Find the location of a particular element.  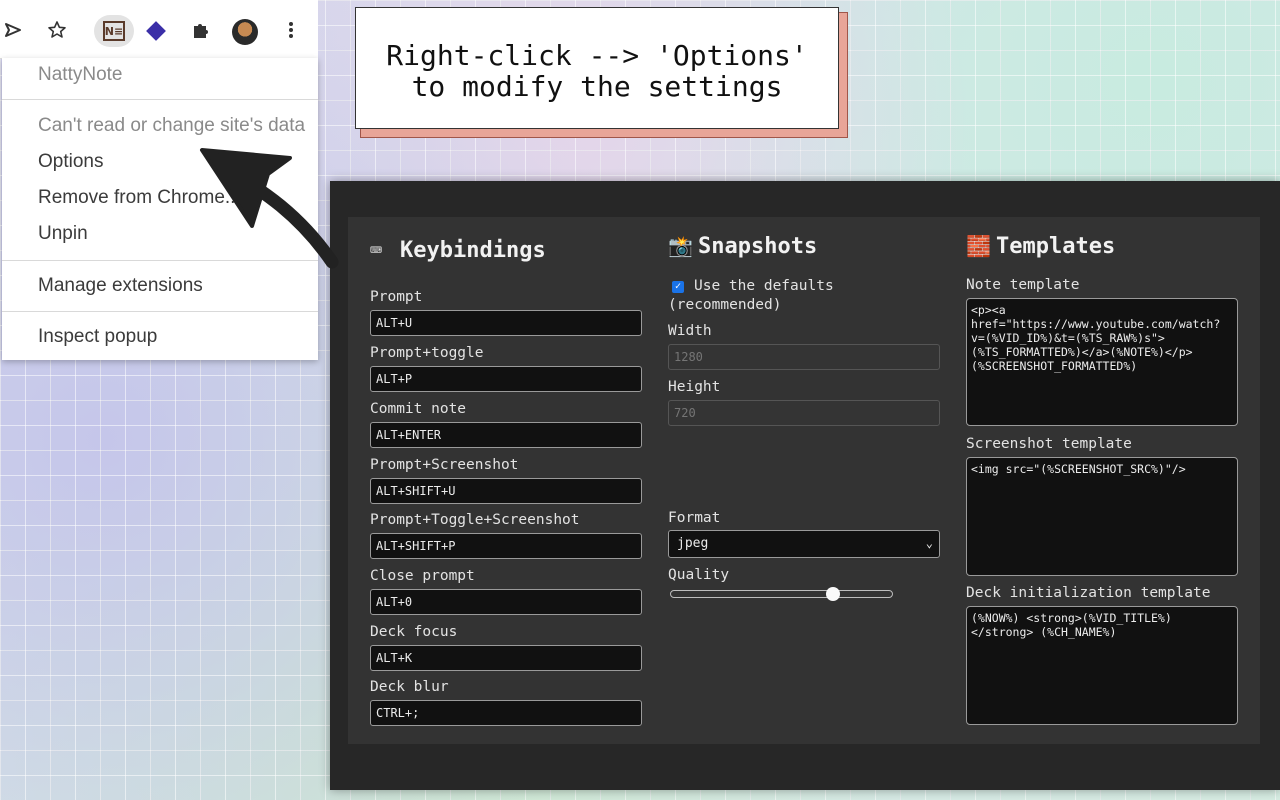

height-input is located at coordinates (804, 413).